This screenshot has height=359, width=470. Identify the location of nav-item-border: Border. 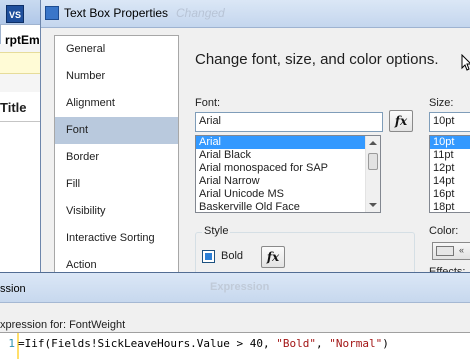
(116, 157).